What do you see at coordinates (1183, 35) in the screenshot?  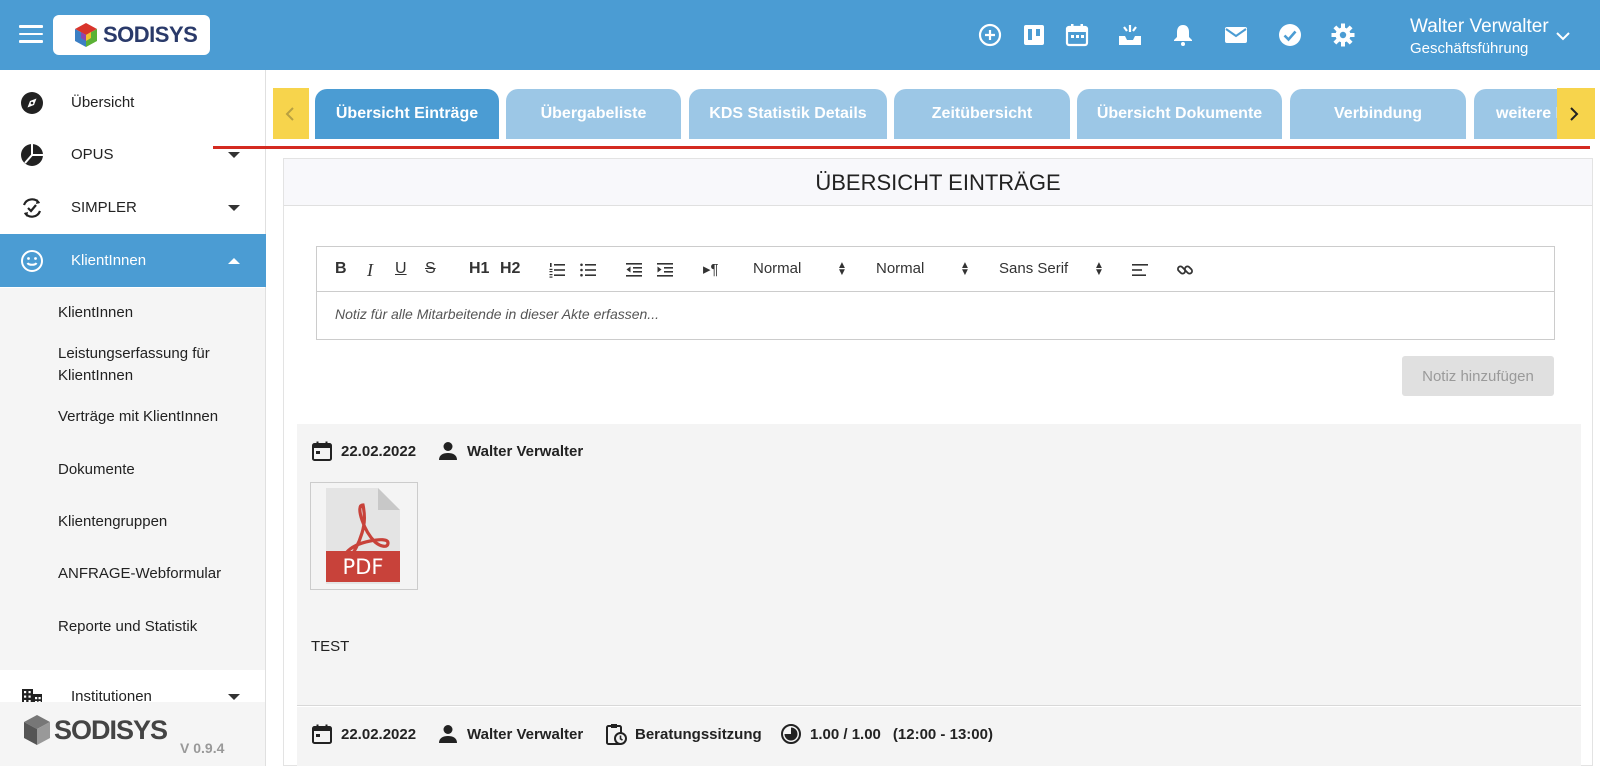 I see `bell-icon` at bounding box center [1183, 35].